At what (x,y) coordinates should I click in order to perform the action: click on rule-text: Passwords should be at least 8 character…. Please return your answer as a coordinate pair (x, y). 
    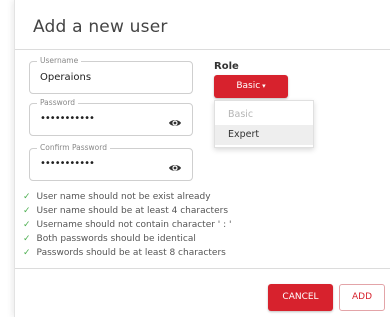
    Looking at the image, I should click on (131, 253).